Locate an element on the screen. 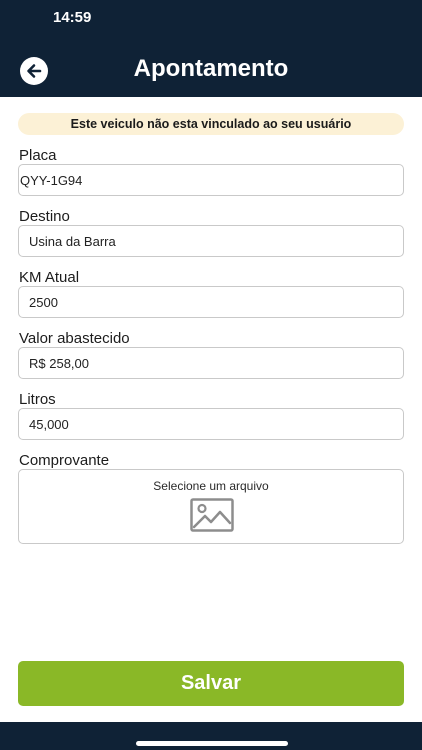 The width and height of the screenshot is (422, 750). valor-abastecido-field is located at coordinates (211, 363).